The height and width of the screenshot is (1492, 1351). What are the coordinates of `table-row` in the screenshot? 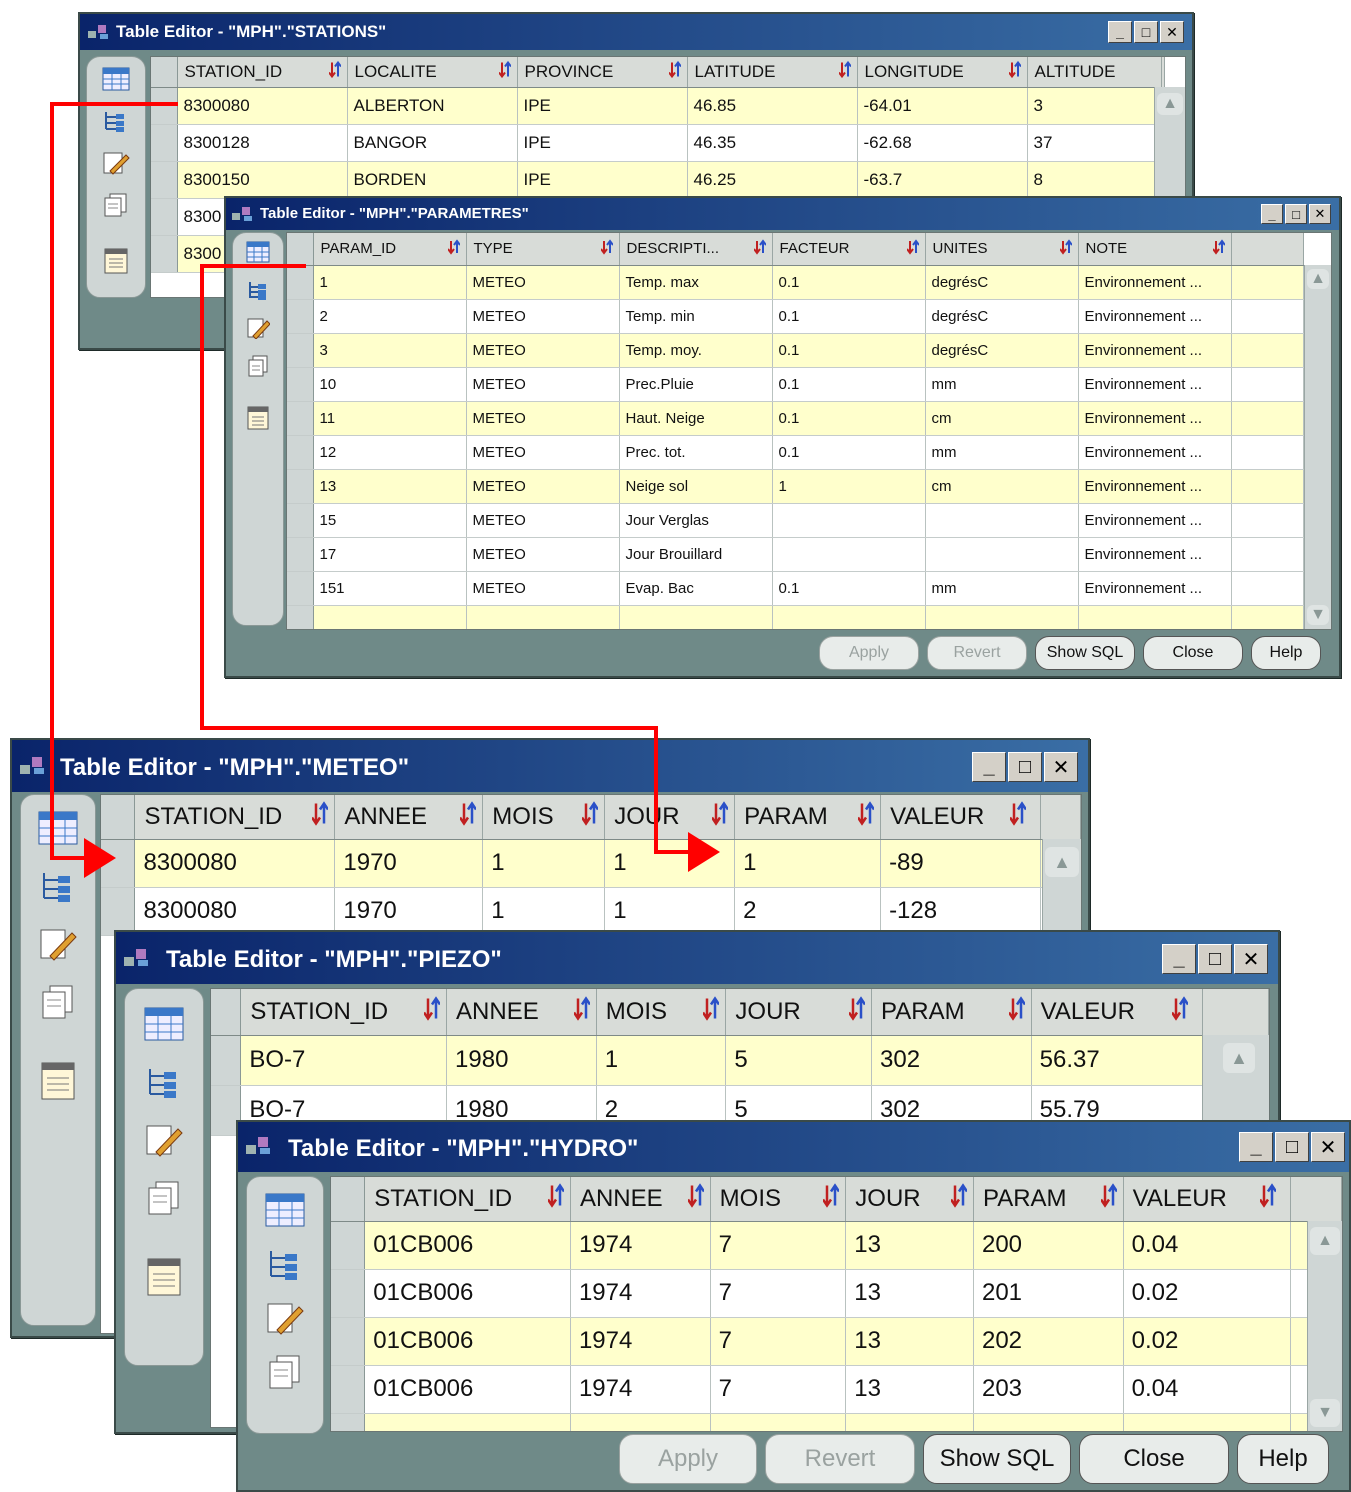 It's located at (836, 1422).